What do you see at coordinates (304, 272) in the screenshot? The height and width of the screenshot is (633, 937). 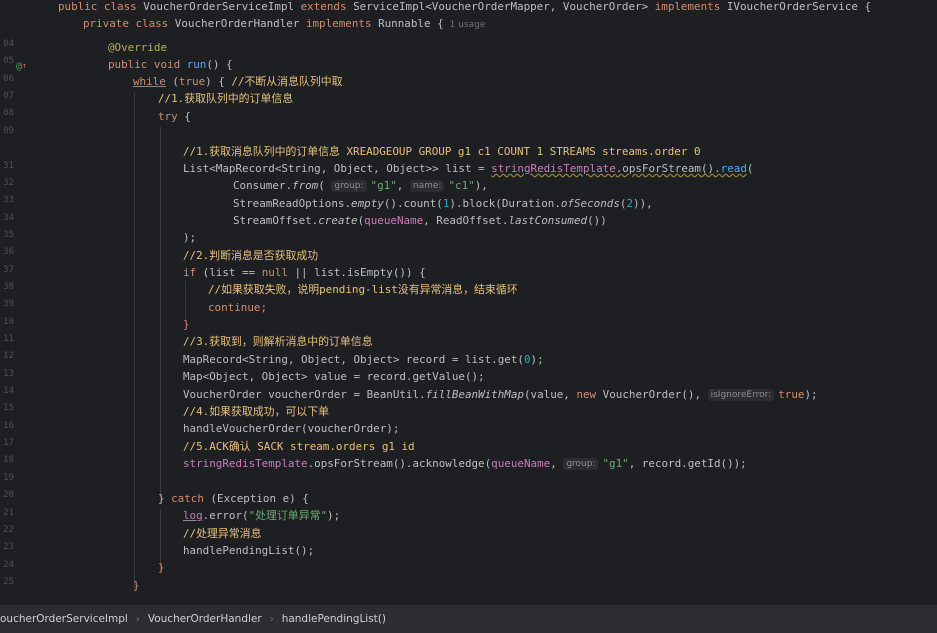 I see `code-line: if (list == null || list.isEmpty()) {` at bounding box center [304, 272].